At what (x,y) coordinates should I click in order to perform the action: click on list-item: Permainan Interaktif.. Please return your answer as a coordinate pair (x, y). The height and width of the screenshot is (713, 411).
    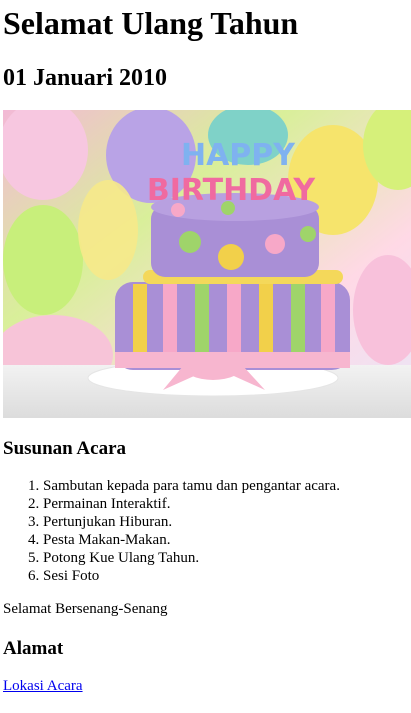
    Looking at the image, I should click on (225, 504).